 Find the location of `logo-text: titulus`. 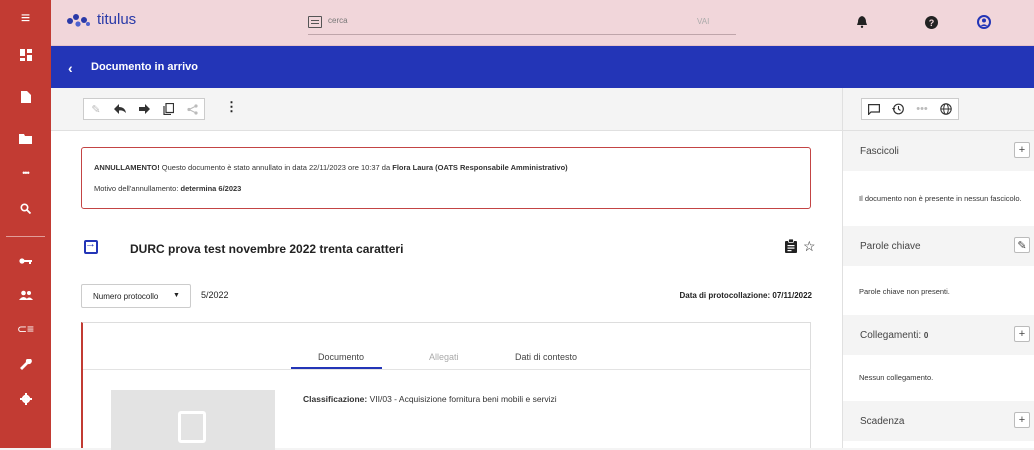

logo-text: titulus is located at coordinates (117, 19).